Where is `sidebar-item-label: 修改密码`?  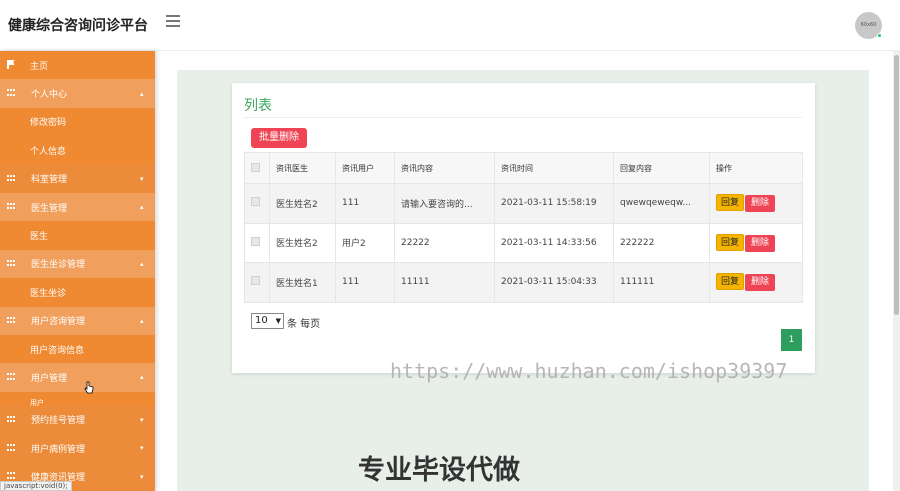 sidebar-item-label: 修改密码 is located at coordinates (48, 123).